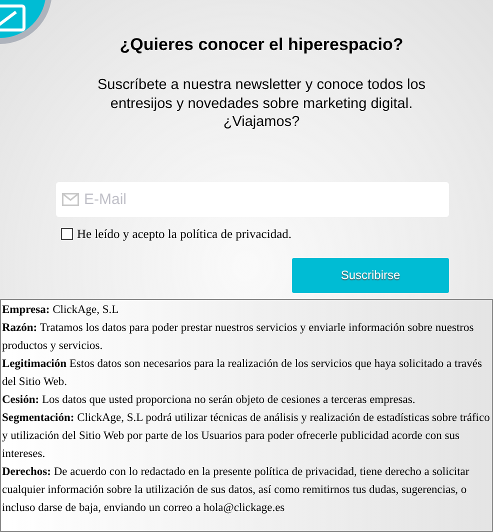 The image size is (493, 532). What do you see at coordinates (236, 490) in the screenshot?
I see `policy-paragraph: Derechos: De acuerdo con lo redactado en la presente política de privacidad, tiene derecho a solicitar cualquier información sobre la utilización de sus datos, así como remitirnos tus dudas, sugerencias, o incluso darse de baja, enviando un correo a hola@clickage.es` at bounding box center [236, 490].